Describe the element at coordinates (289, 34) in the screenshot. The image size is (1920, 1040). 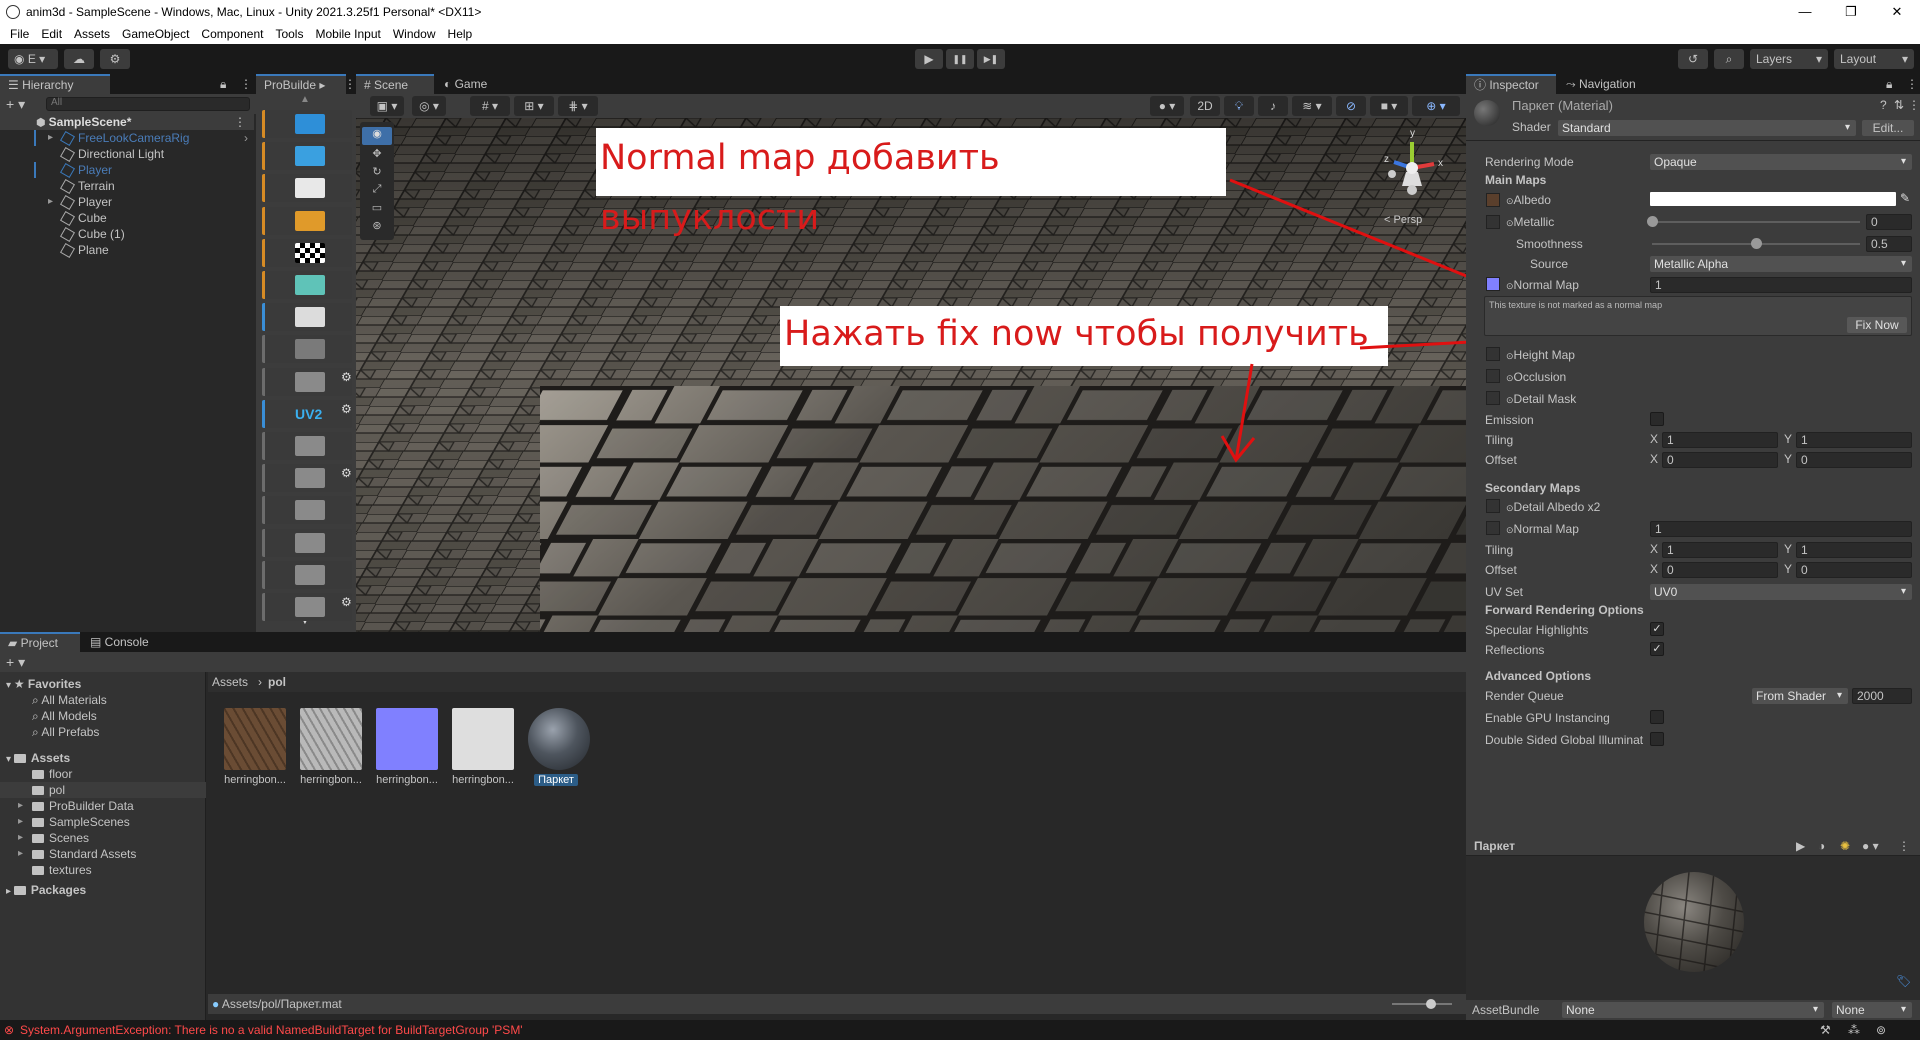
I see `menu-tools: Tools` at that location.